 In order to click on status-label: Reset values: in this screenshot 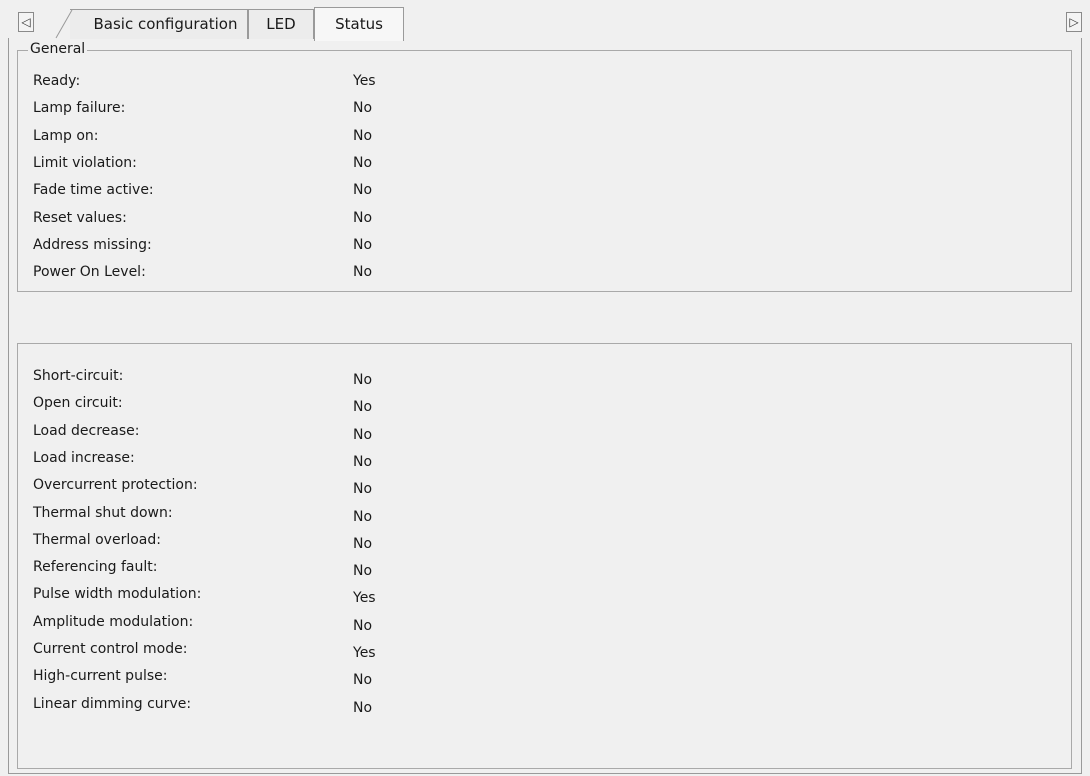, I will do `click(80, 217)`.